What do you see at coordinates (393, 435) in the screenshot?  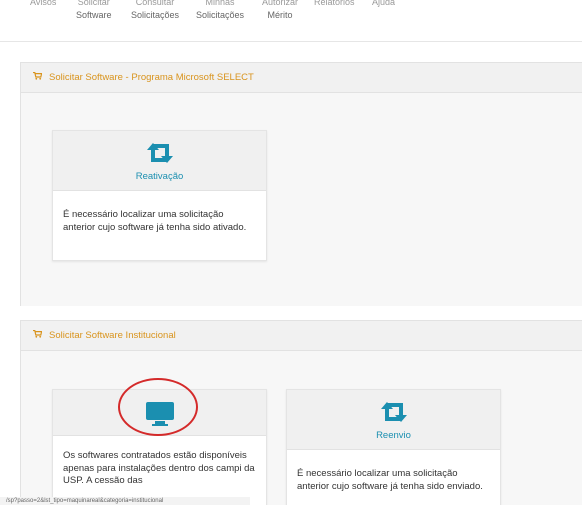 I see `card-title: Reenvio` at bounding box center [393, 435].